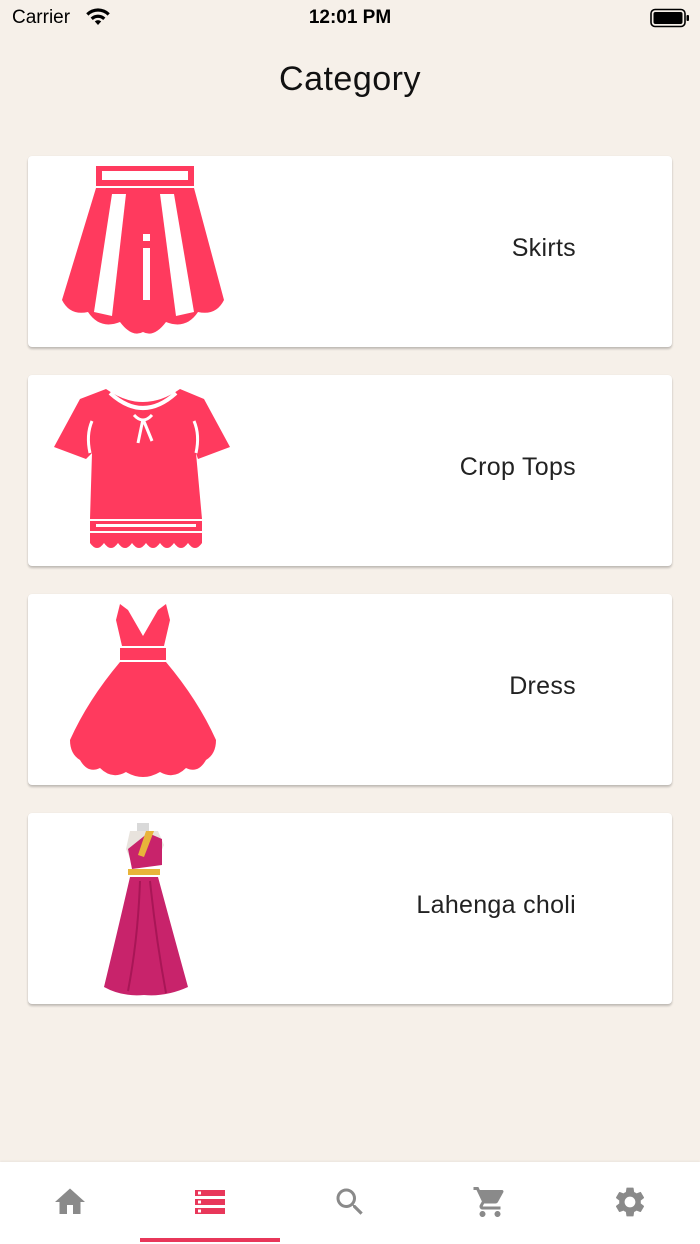 Image resolution: width=700 pixels, height=1244 pixels. What do you see at coordinates (143, 690) in the screenshot?
I see `dress-icon` at bounding box center [143, 690].